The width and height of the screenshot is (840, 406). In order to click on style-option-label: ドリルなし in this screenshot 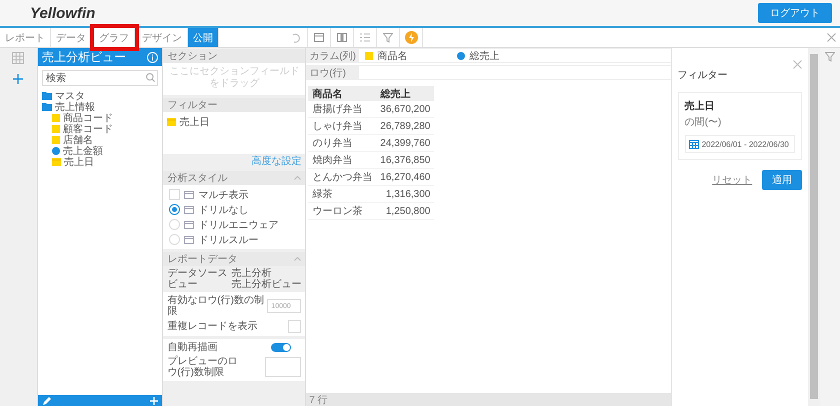, I will do `click(223, 210)`.